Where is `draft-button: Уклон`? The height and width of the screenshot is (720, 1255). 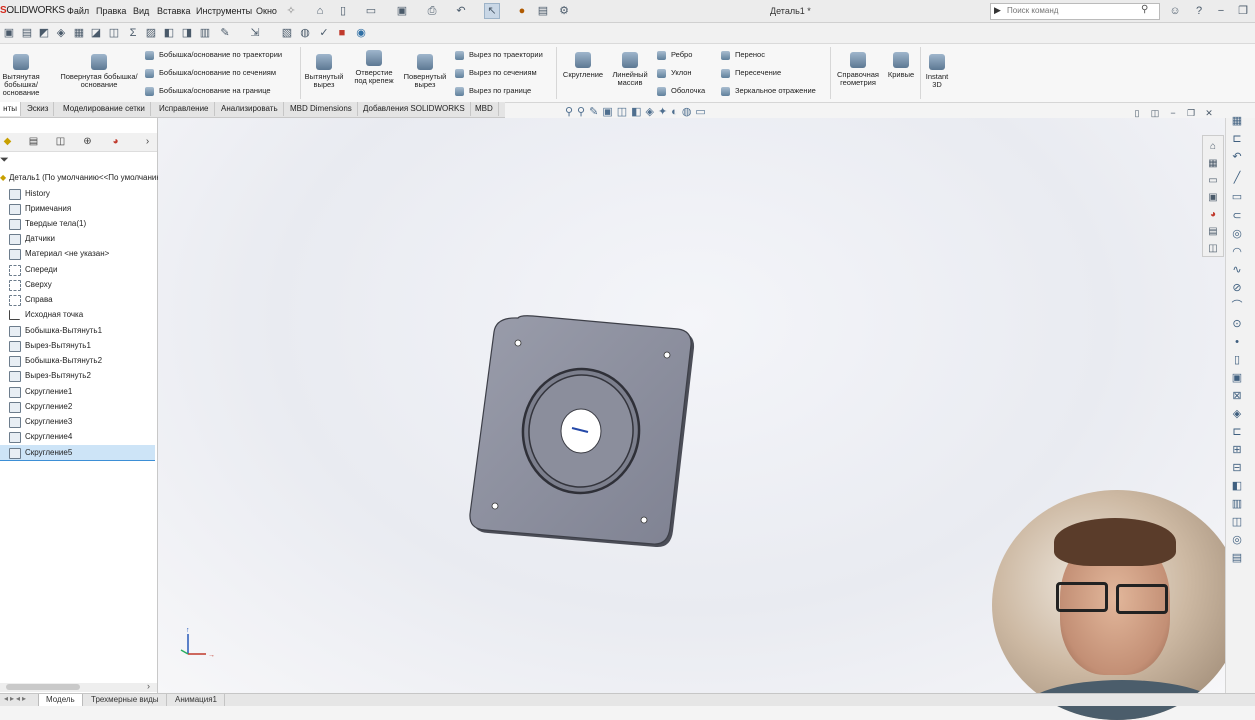 draft-button: Уклон is located at coordinates (674, 73).